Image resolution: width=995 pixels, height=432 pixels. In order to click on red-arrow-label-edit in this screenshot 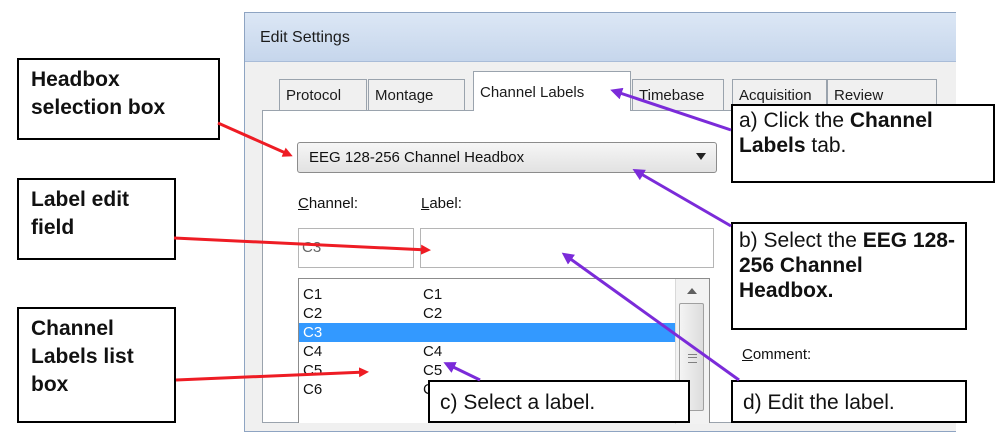, I will do `click(302, 245)`.